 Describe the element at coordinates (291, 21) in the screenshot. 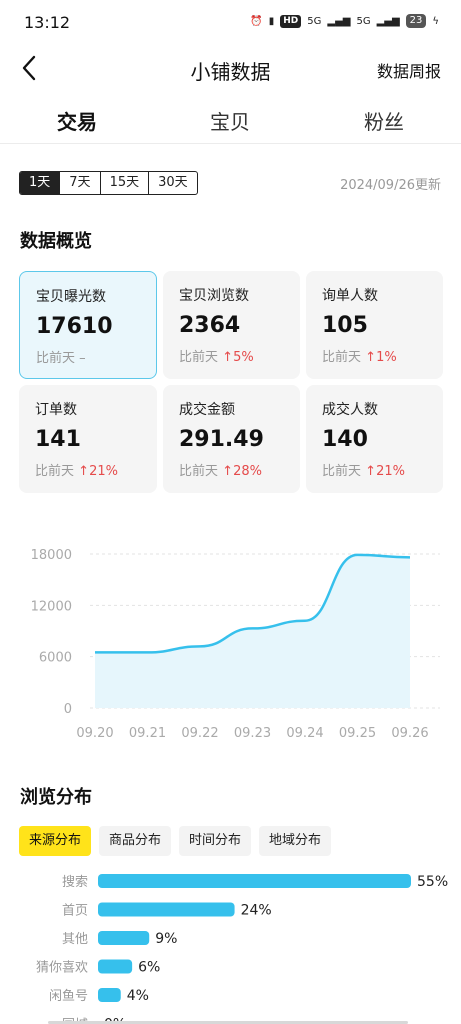

I see `hd-badge: HD` at that location.